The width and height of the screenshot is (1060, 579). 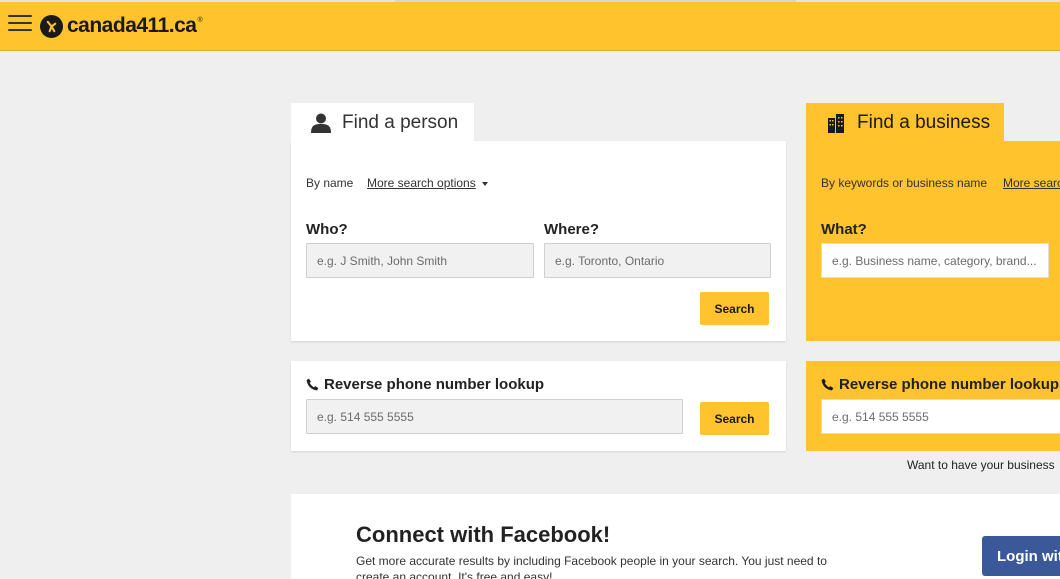 I want to click on business-reverse-phone-input, so click(x=940, y=416).